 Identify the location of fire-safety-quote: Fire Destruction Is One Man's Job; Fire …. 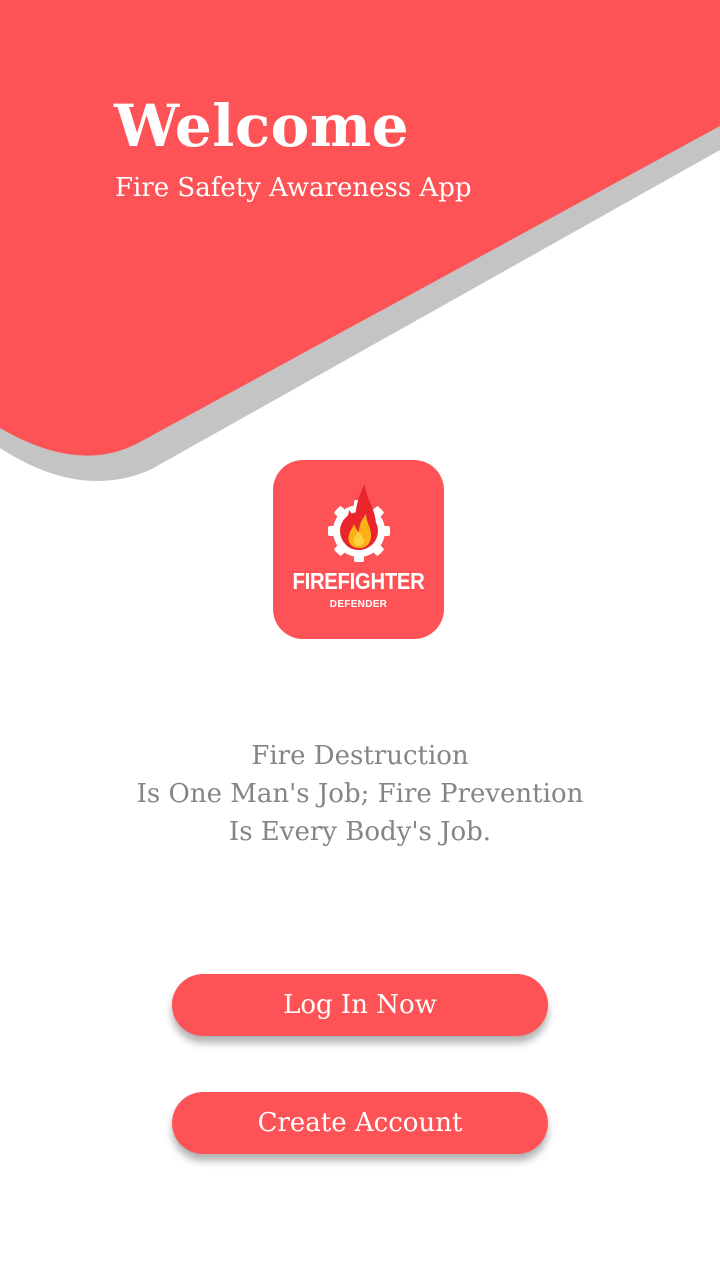
(360, 794).